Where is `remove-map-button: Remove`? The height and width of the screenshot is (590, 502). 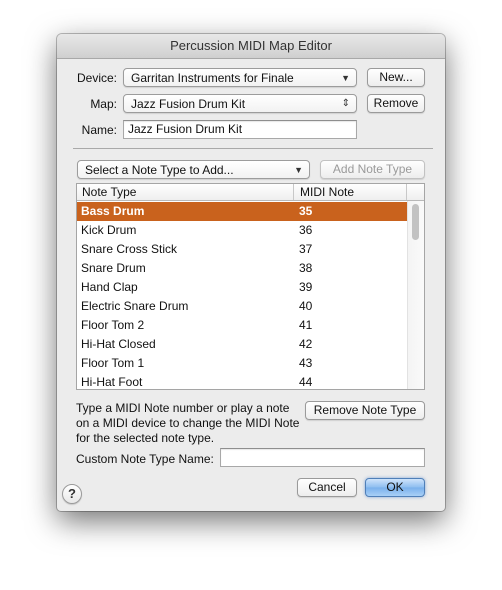 remove-map-button: Remove is located at coordinates (396, 103).